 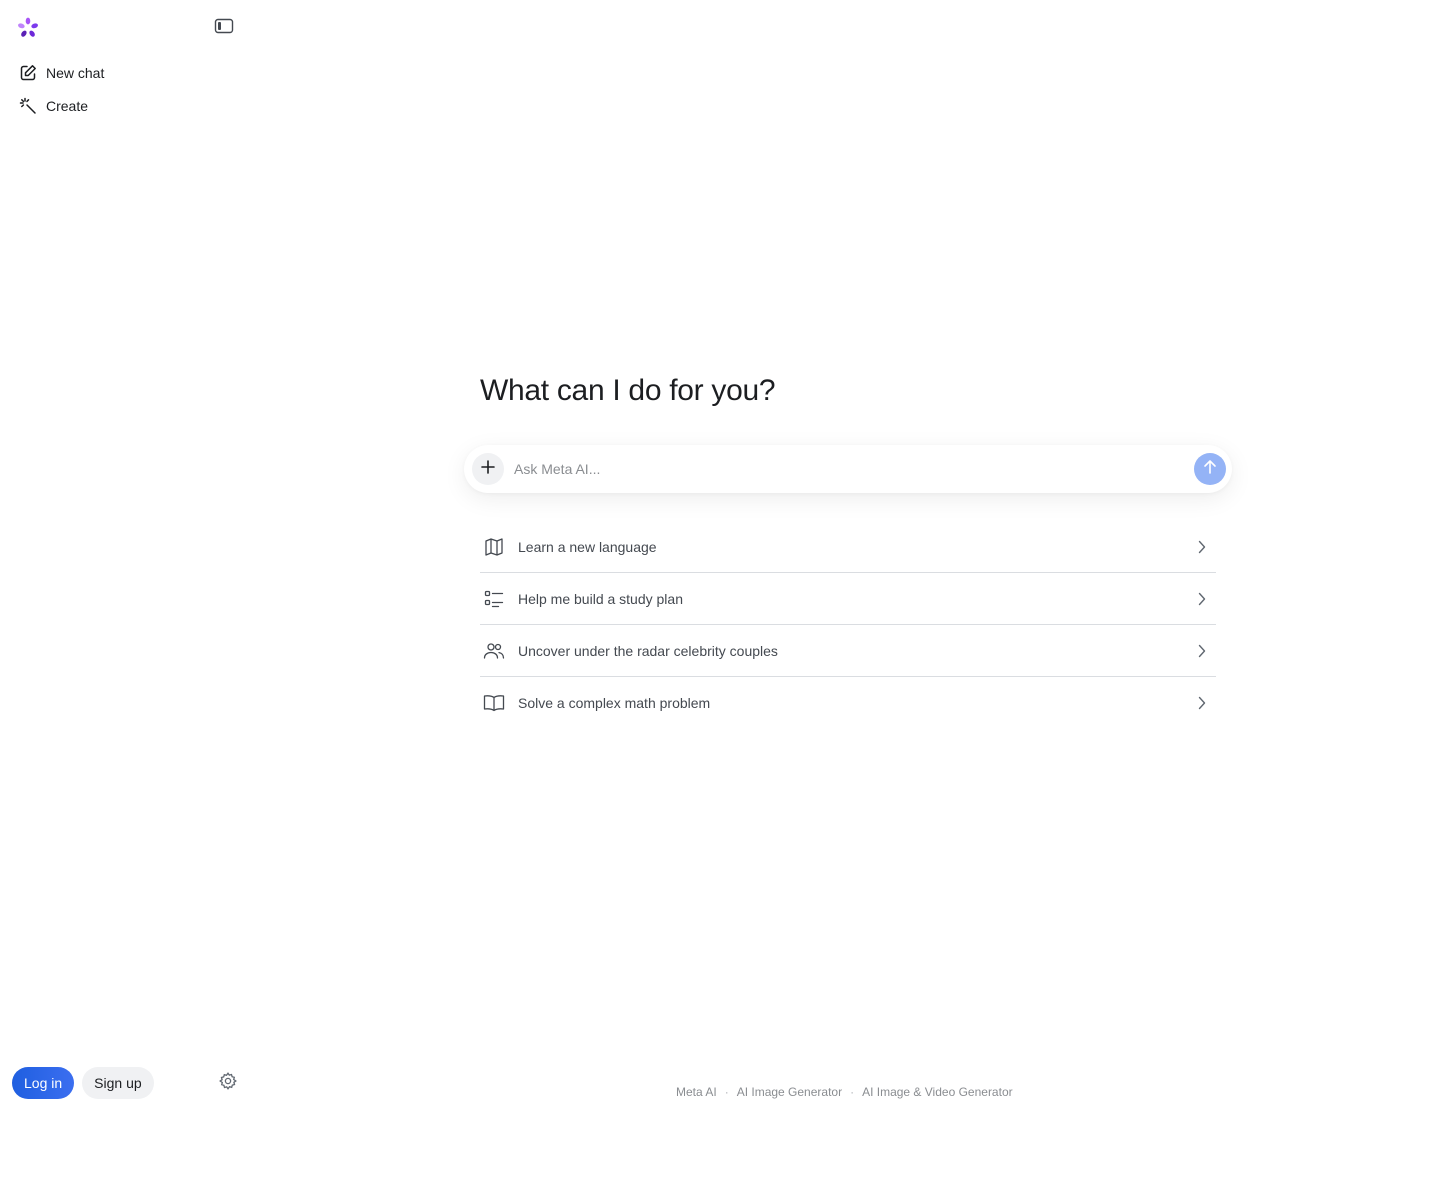 What do you see at coordinates (600, 598) in the screenshot?
I see `suggestion-label: Help me build a study plan` at bounding box center [600, 598].